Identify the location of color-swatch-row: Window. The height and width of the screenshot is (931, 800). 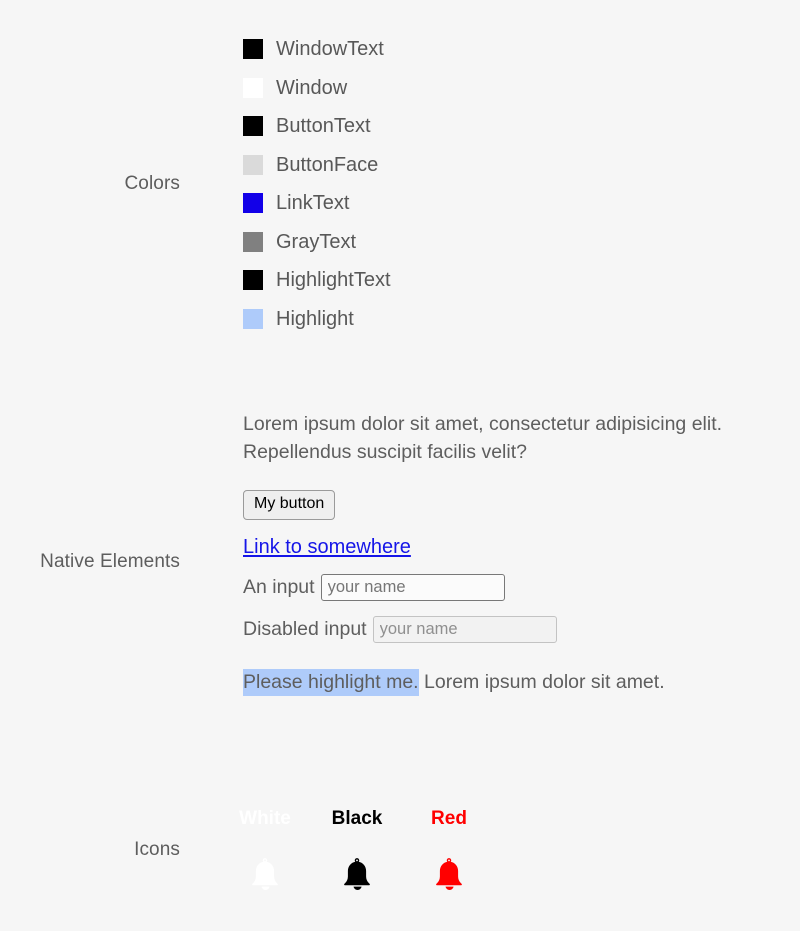
(521, 88).